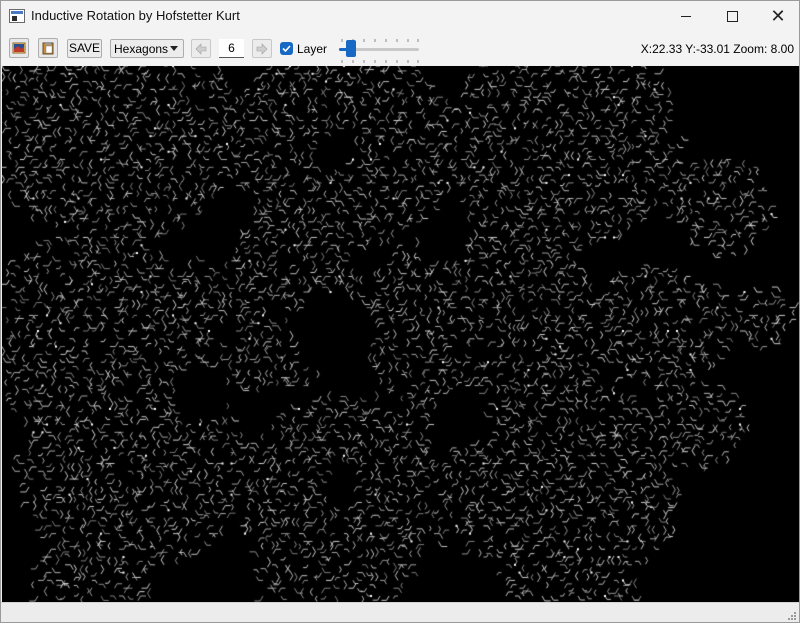 The height and width of the screenshot is (623, 800). I want to click on arrow-left-icon, so click(201, 49).